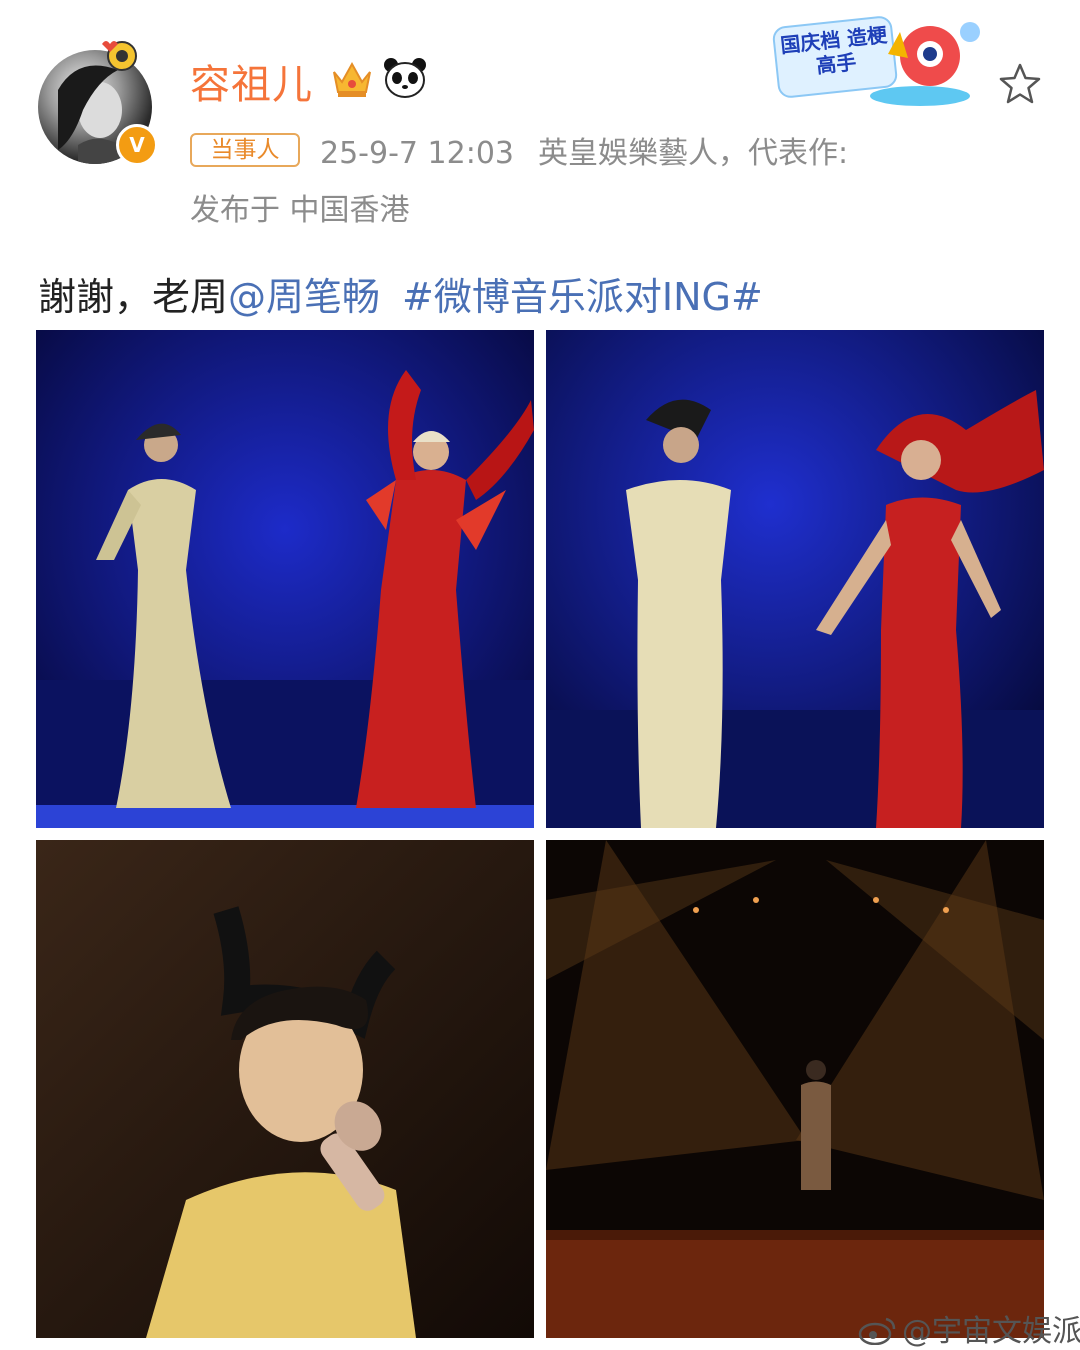 This screenshot has width=1080, height=1350. I want to click on hashtag-link: #微博音乐派对ING#, so click(582, 297).